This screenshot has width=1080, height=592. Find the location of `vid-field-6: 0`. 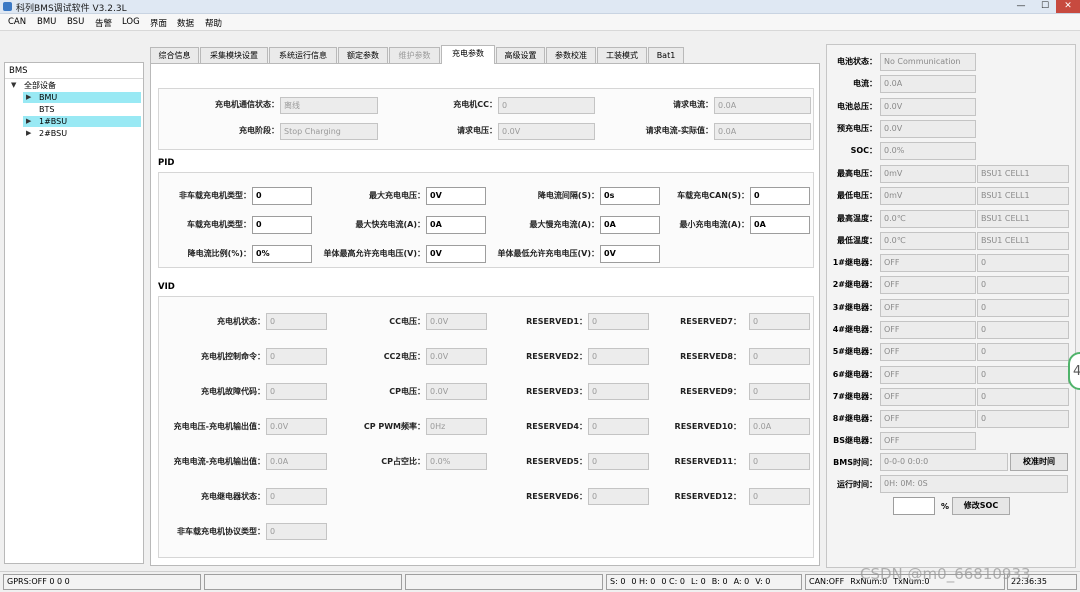

vid-field-6: 0 is located at coordinates (618, 356).